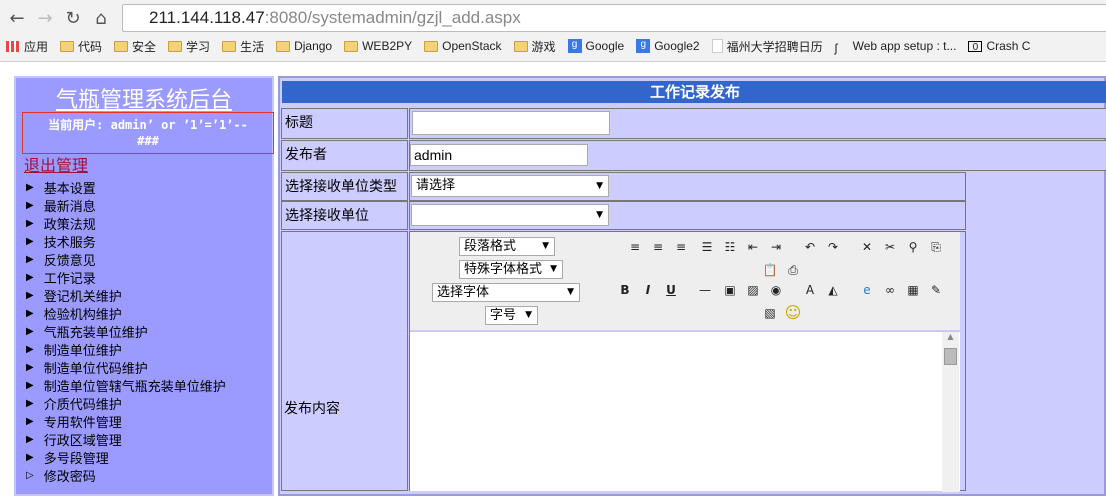 The height and width of the screenshot is (496, 1106). I want to click on bookmark-item: 游戏, so click(534, 46).